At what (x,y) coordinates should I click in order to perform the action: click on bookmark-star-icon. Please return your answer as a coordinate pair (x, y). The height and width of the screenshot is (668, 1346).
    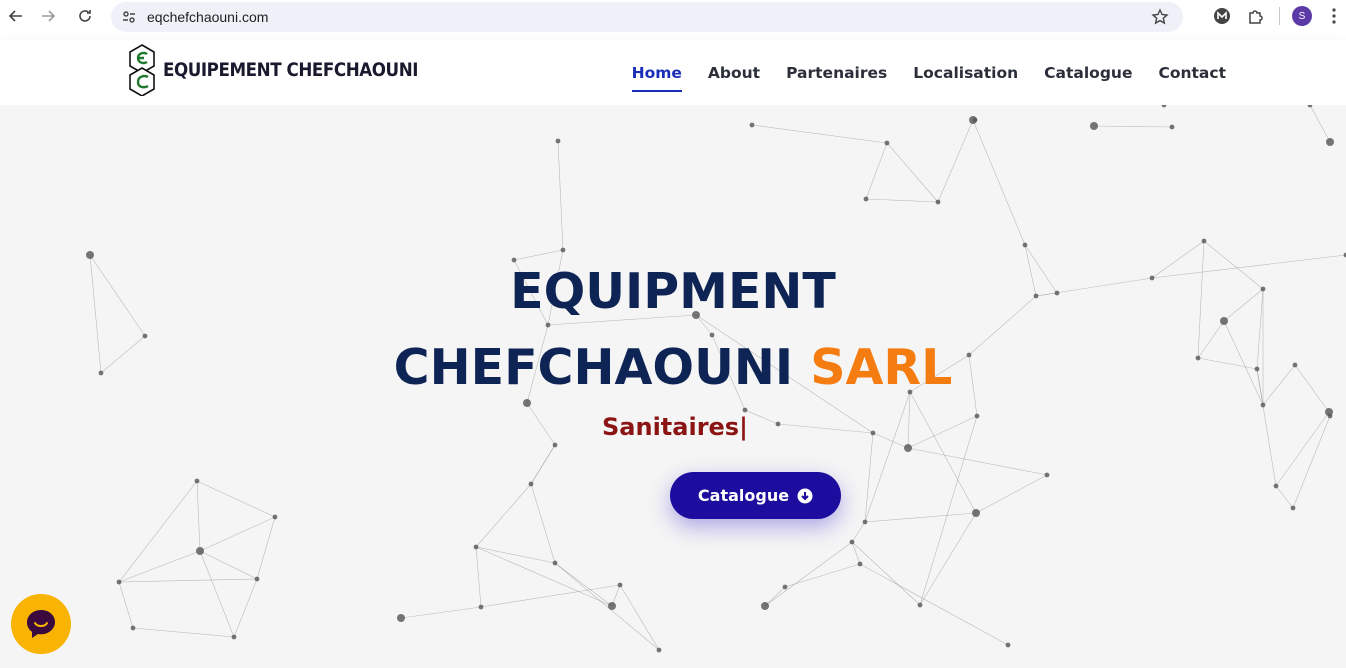
    Looking at the image, I should click on (1160, 17).